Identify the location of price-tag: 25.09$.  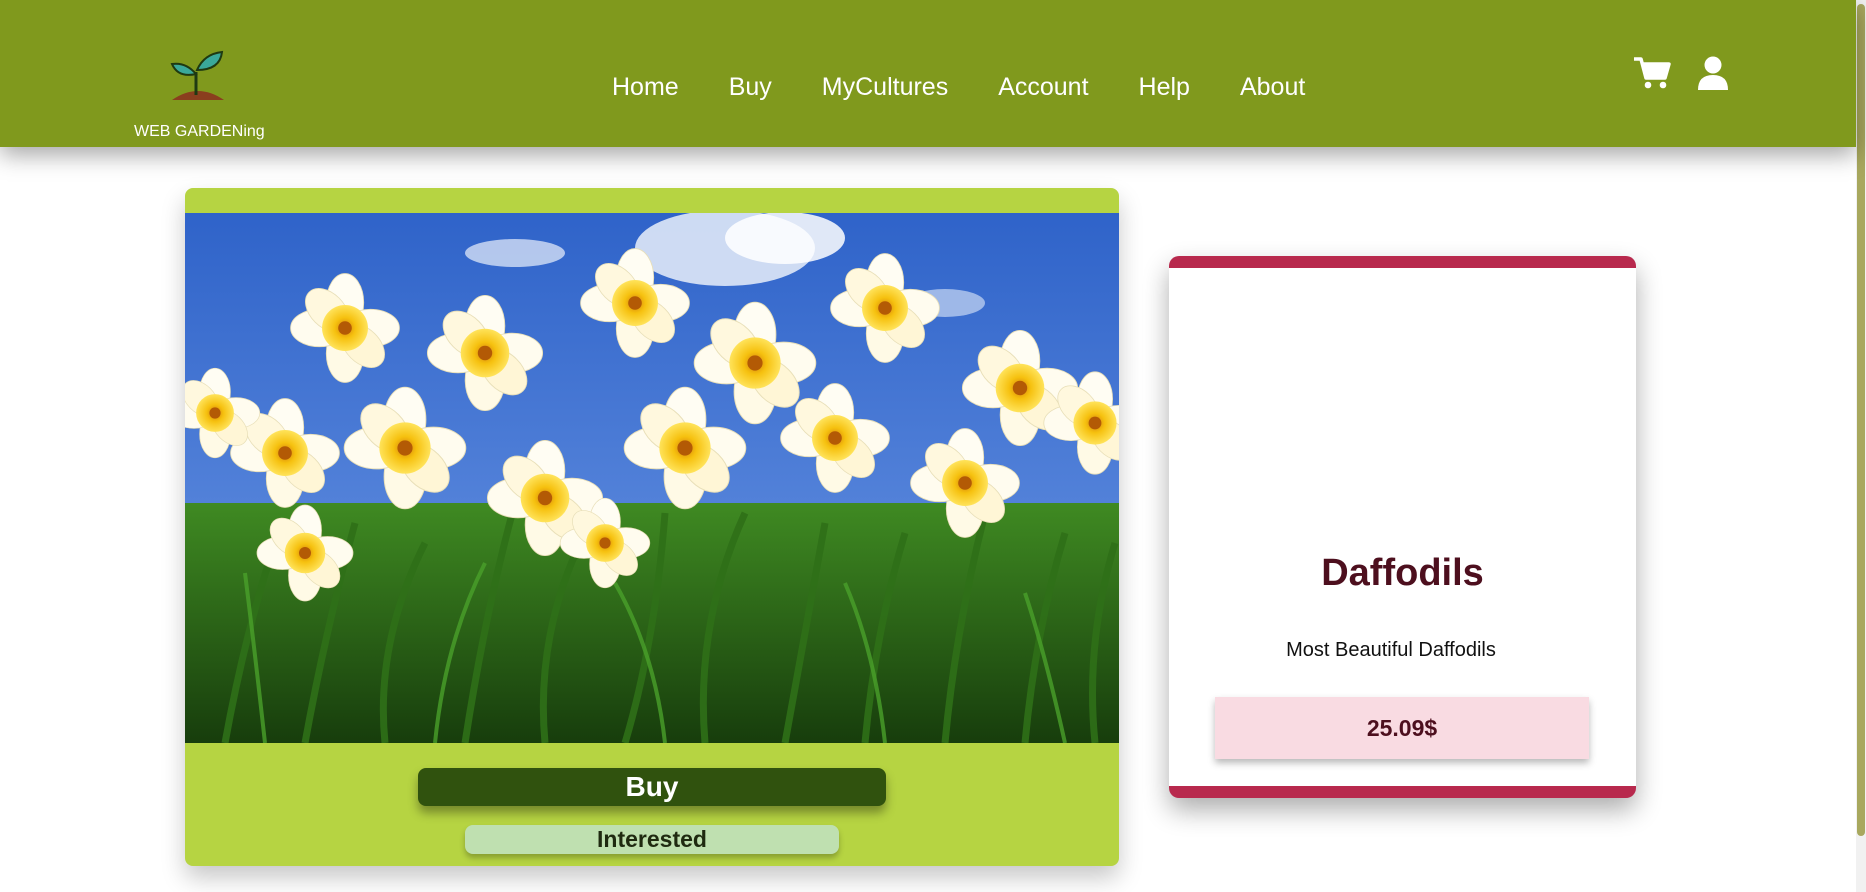
(1402, 728).